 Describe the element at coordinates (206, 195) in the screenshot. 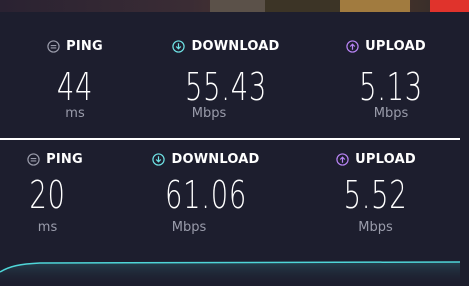

I see `download-value: 61.06` at that location.